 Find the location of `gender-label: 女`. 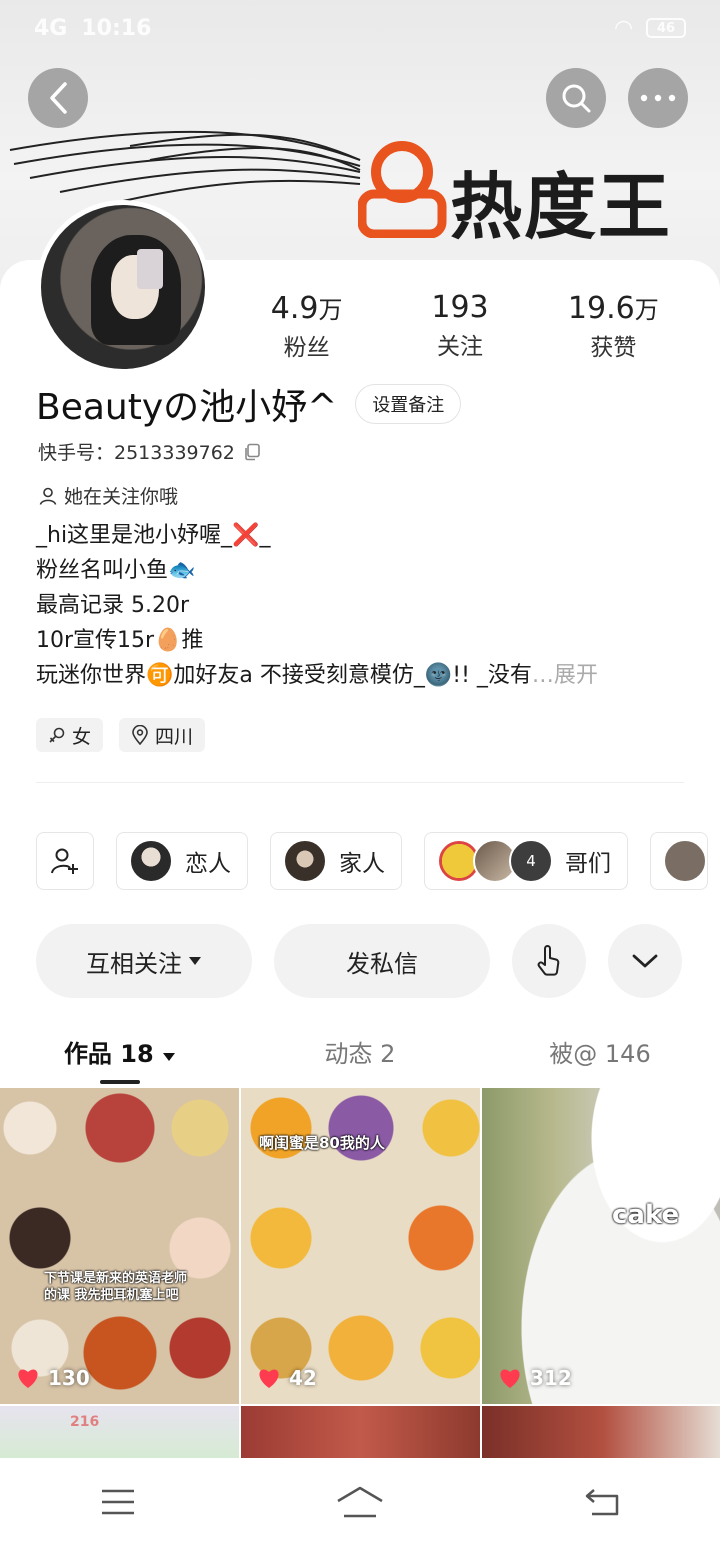

gender-label: 女 is located at coordinates (82, 736).